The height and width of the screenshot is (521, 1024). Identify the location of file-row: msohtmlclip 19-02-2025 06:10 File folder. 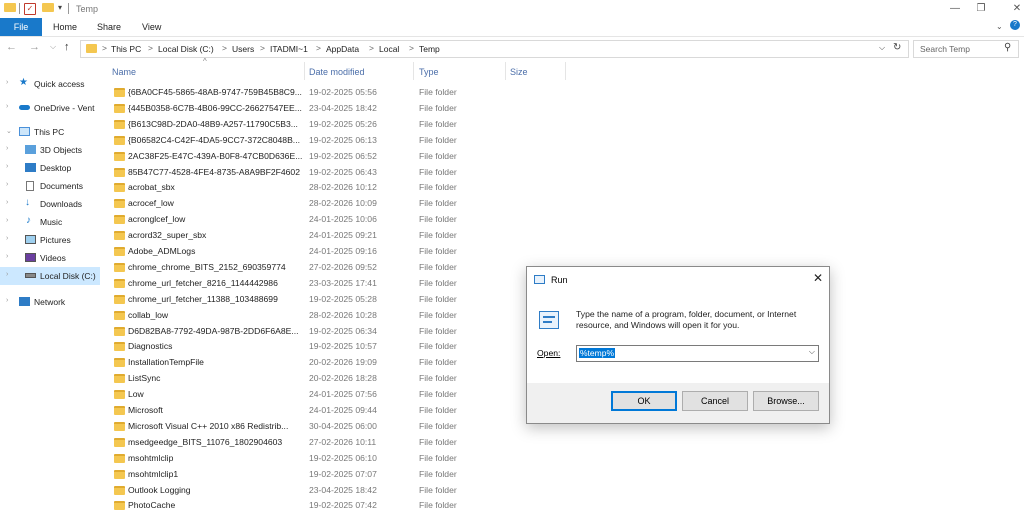
(345, 459).